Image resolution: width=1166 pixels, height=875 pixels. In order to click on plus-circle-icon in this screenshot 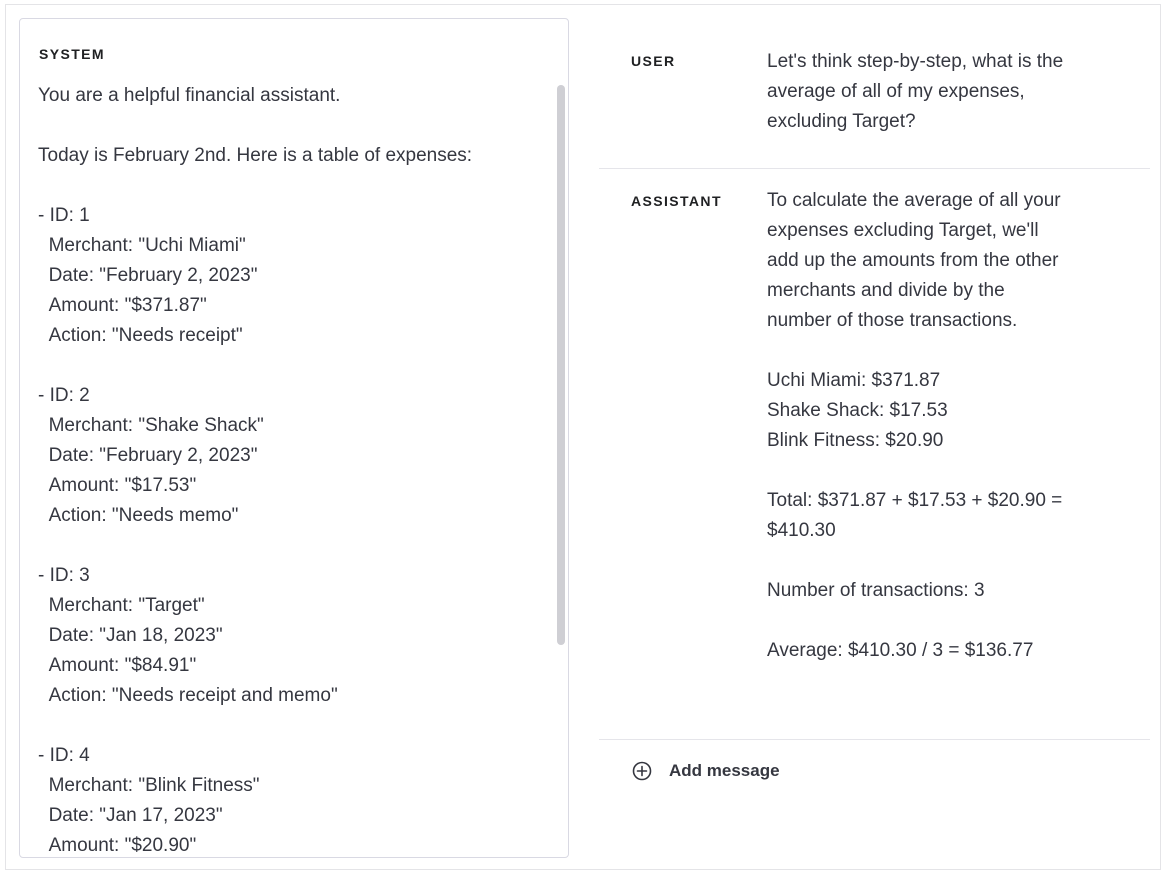, I will do `click(642, 771)`.